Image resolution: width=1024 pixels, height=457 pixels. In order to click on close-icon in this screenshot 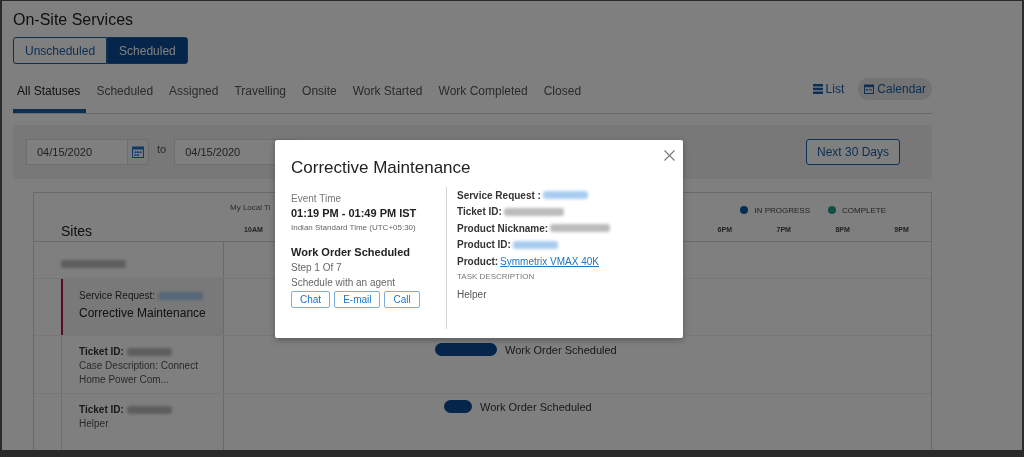, I will do `click(669, 155)`.